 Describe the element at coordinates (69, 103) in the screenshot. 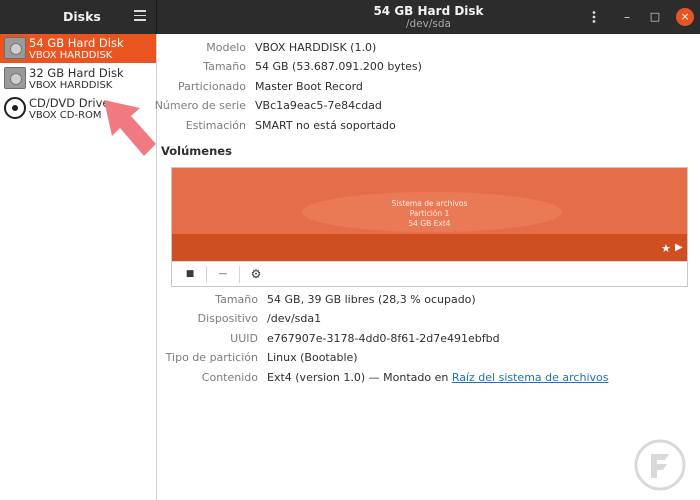

I see `disk-name: CD/DVD Drive` at that location.